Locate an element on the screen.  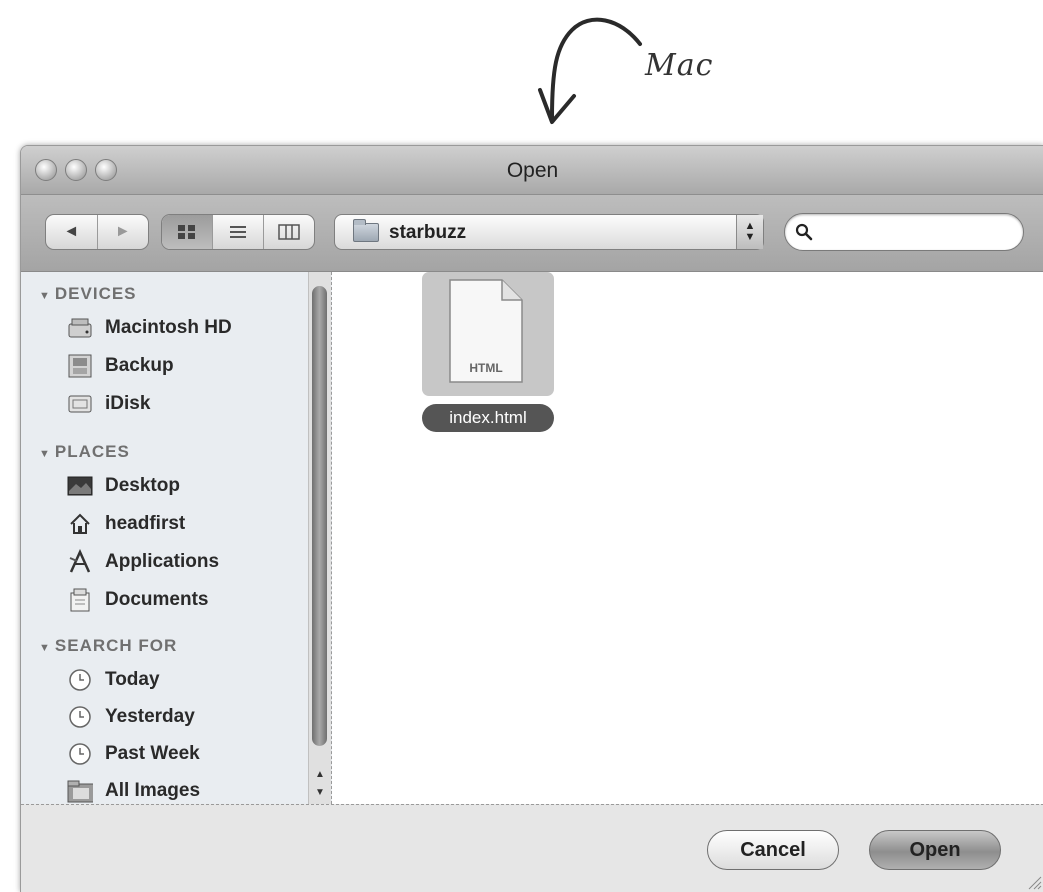
search-field is located at coordinates (904, 232).